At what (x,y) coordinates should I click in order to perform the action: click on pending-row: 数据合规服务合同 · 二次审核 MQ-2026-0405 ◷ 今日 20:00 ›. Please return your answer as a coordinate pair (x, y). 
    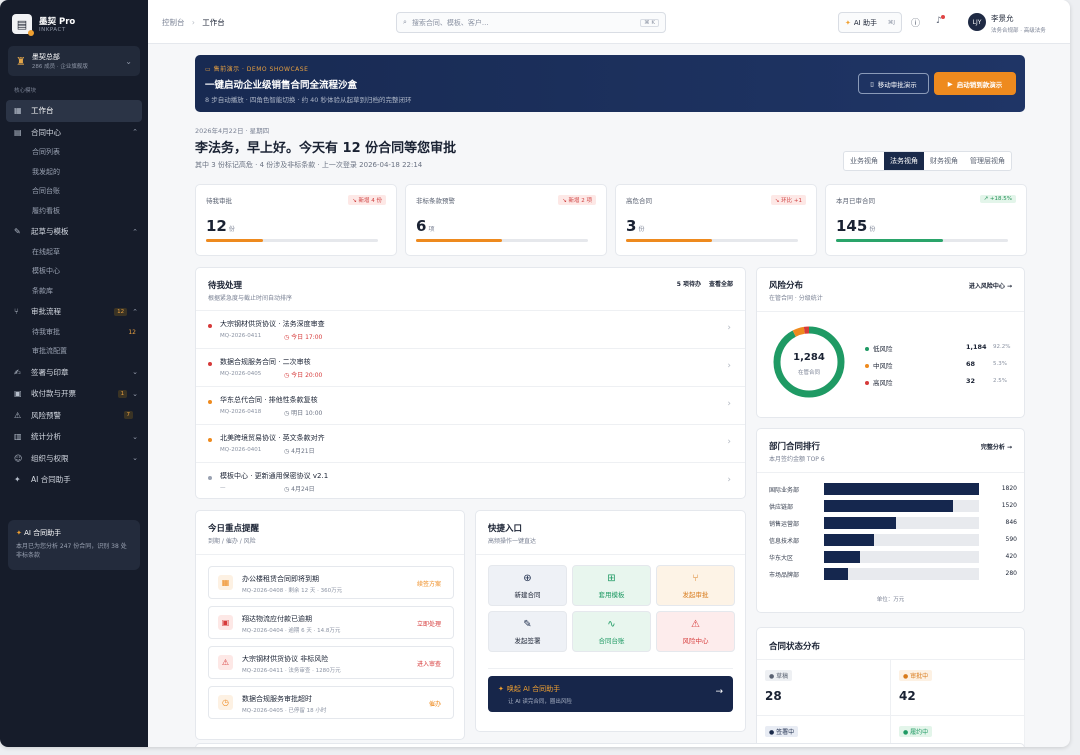
    Looking at the image, I should click on (470, 367).